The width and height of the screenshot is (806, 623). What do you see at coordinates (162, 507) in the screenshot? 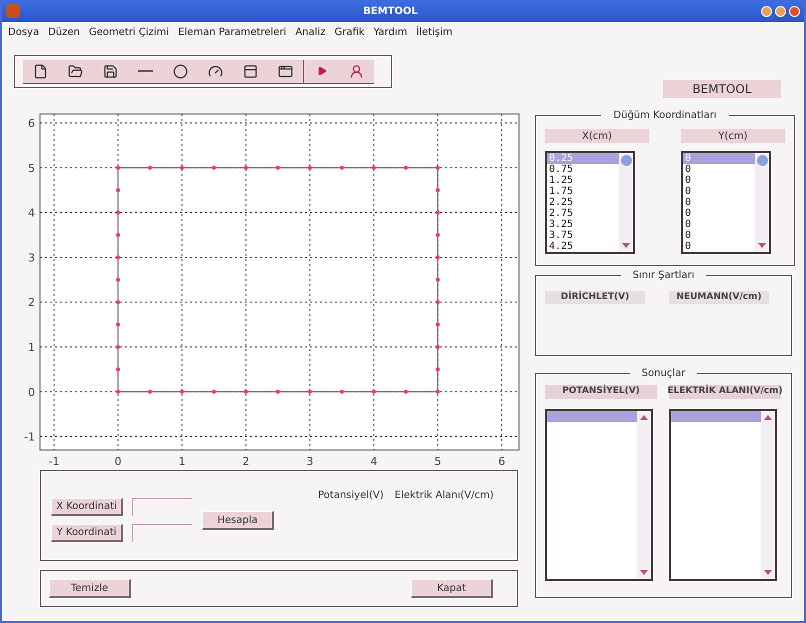
I see `x-coordinate-field` at bounding box center [162, 507].